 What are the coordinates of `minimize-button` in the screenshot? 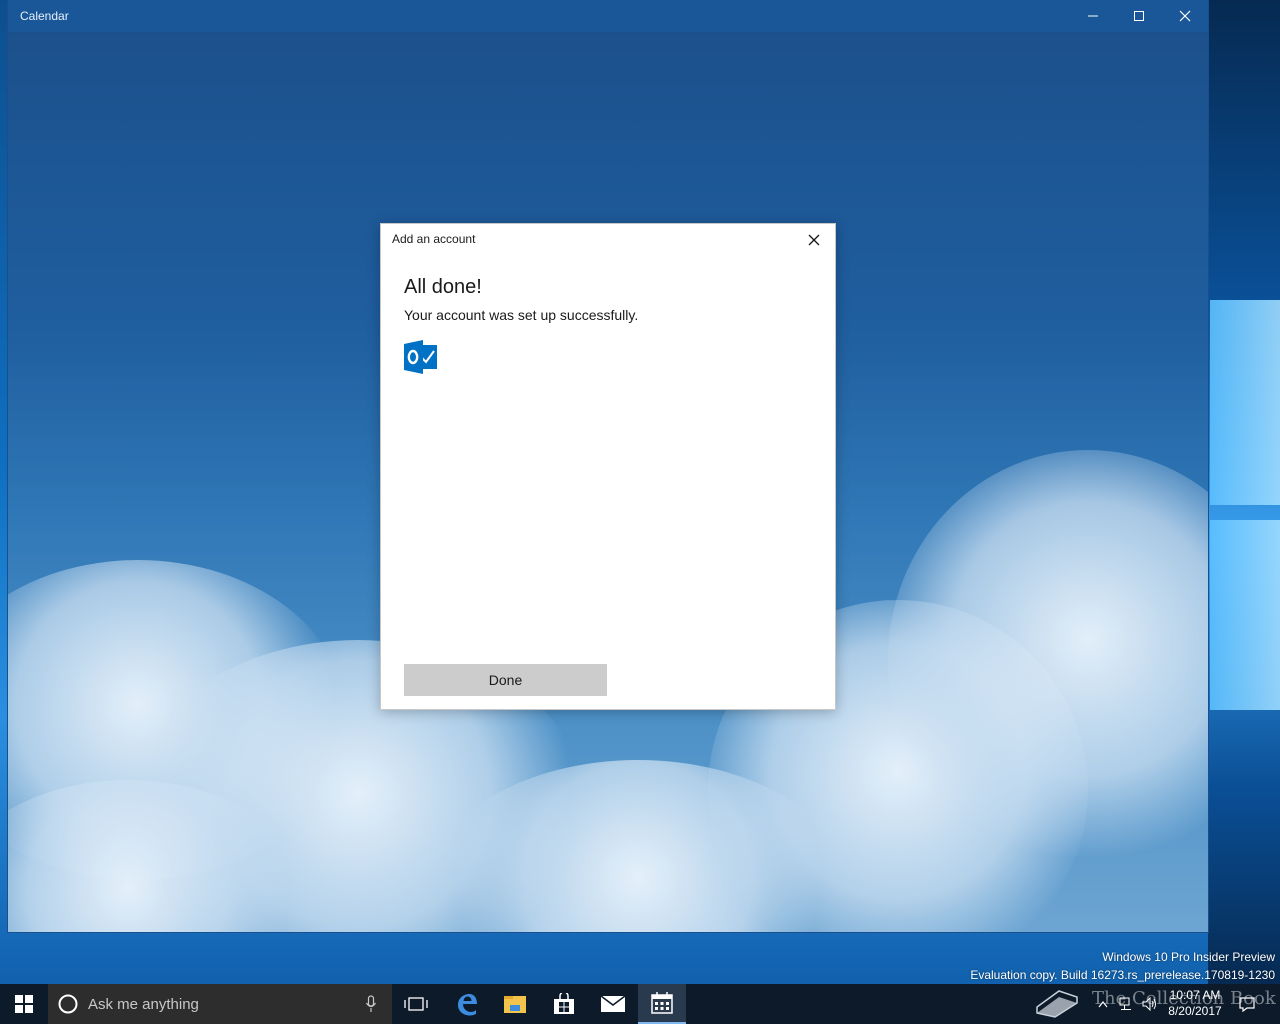 It's located at (1093, 16).